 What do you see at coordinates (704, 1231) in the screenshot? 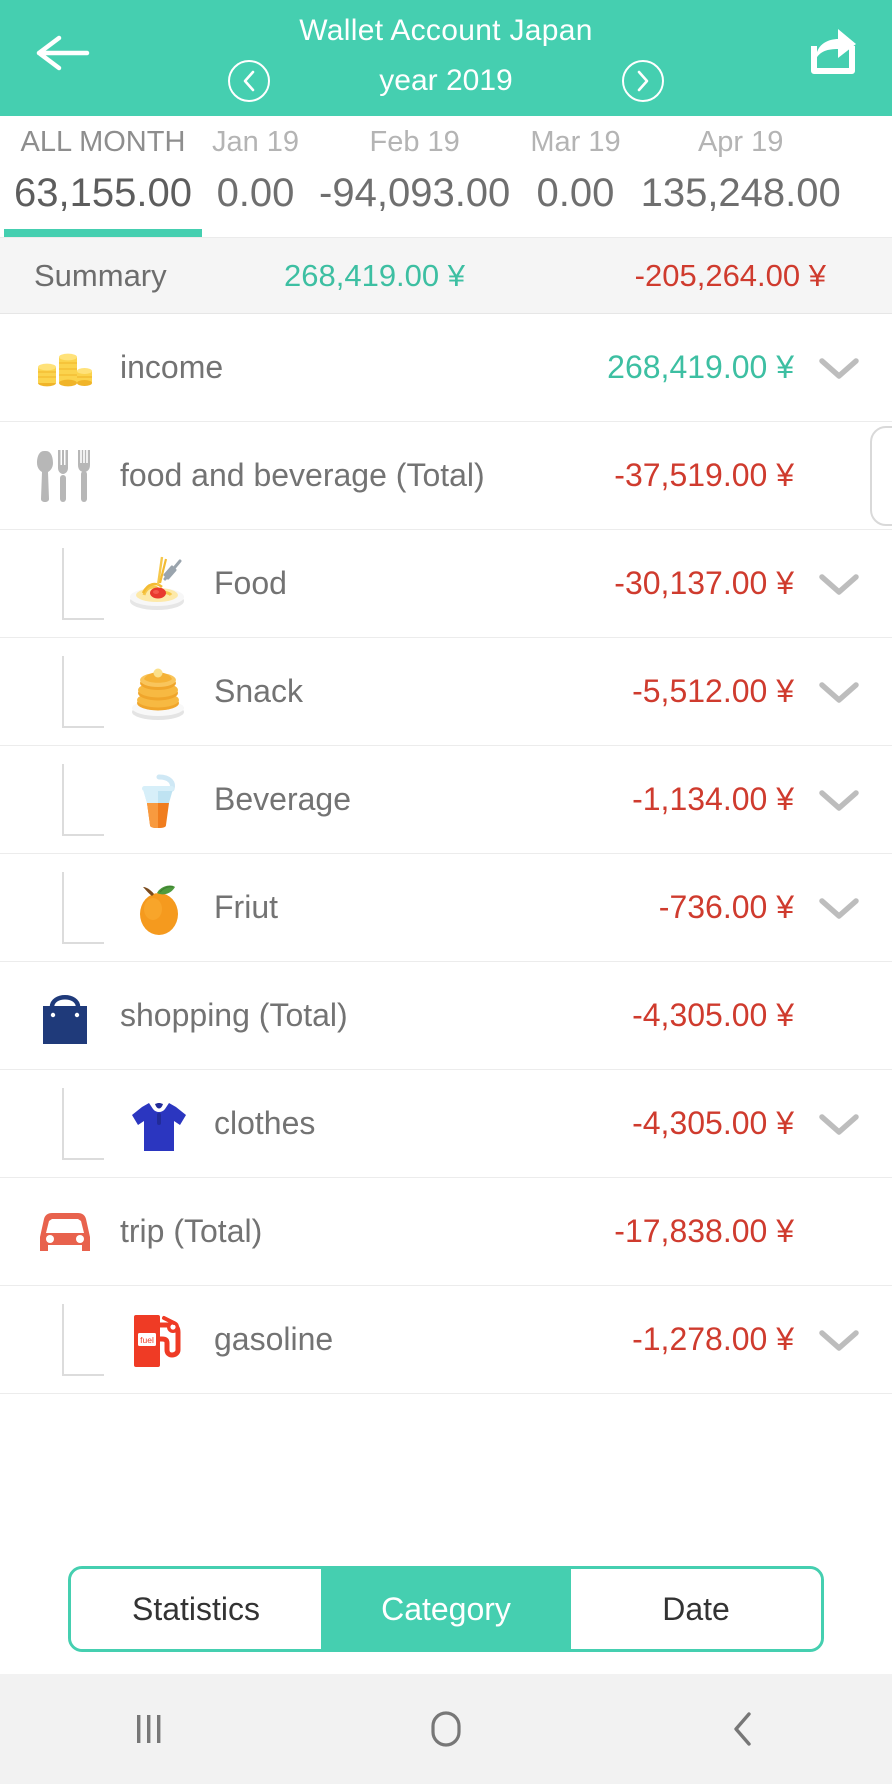
I see `category-amount: -17,838.00 ¥` at bounding box center [704, 1231].